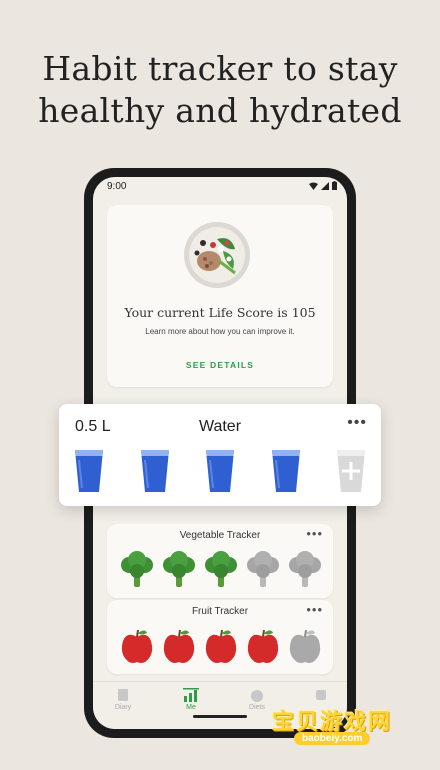 This screenshot has width=440, height=770. I want to click on vegetable-more-button: •••, so click(314, 533).